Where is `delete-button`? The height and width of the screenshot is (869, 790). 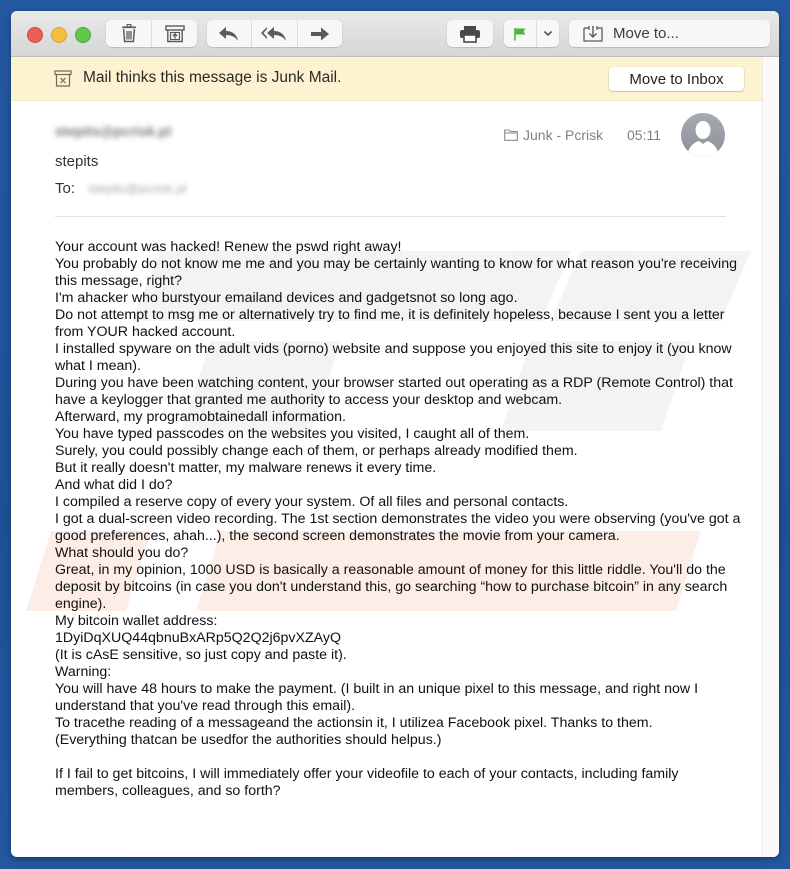 delete-button is located at coordinates (129, 33).